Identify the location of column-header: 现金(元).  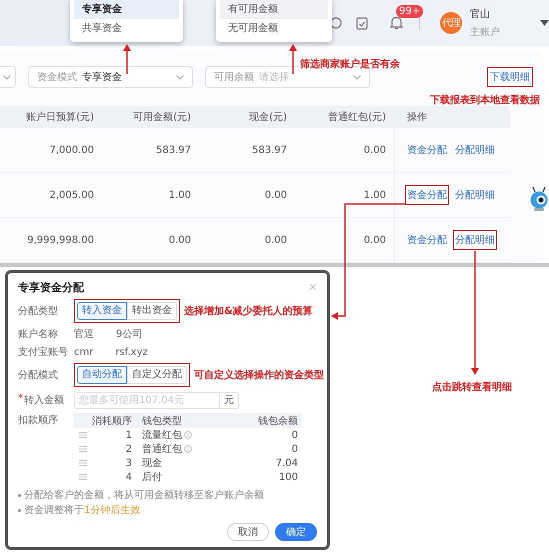
(268, 117).